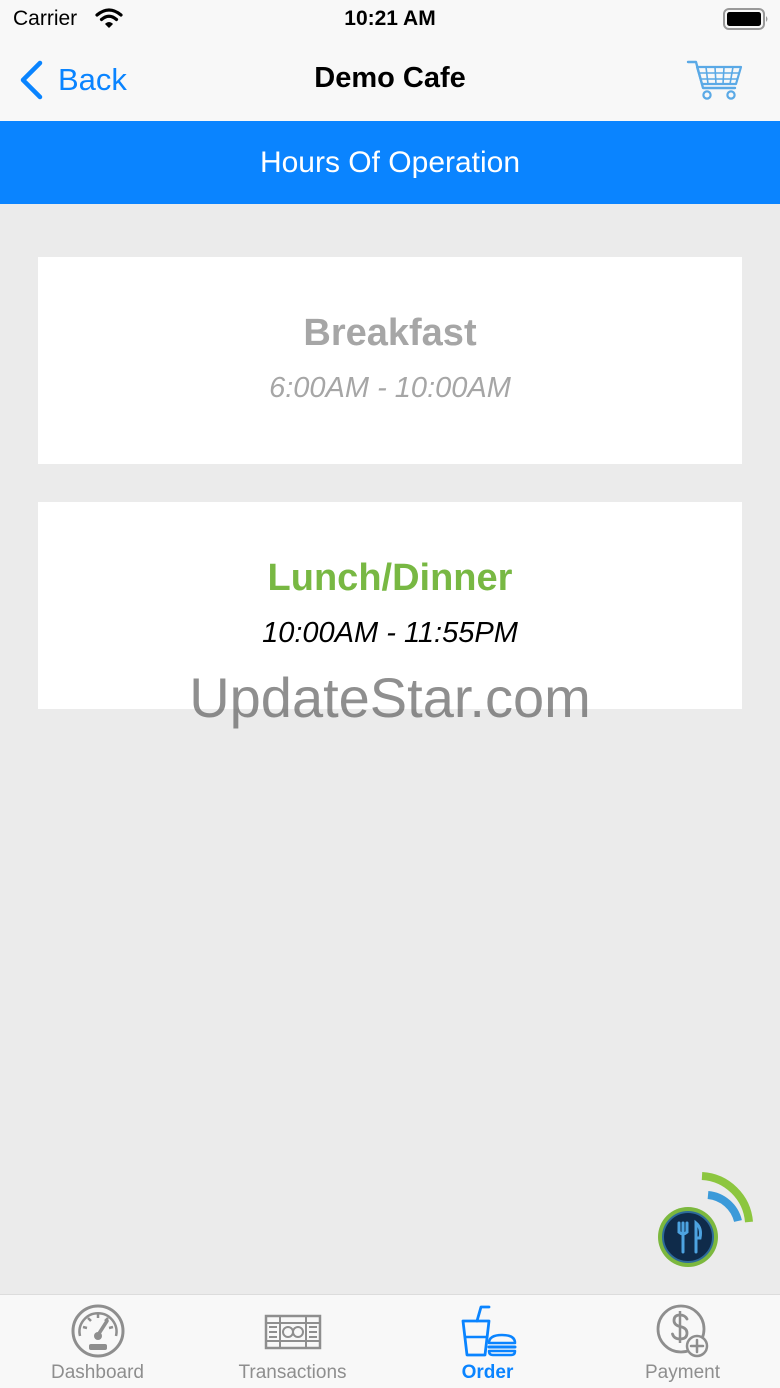 The height and width of the screenshot is (1388, 780). I want to click on tab-dashboard: Dashboard, so click(97, 1341).